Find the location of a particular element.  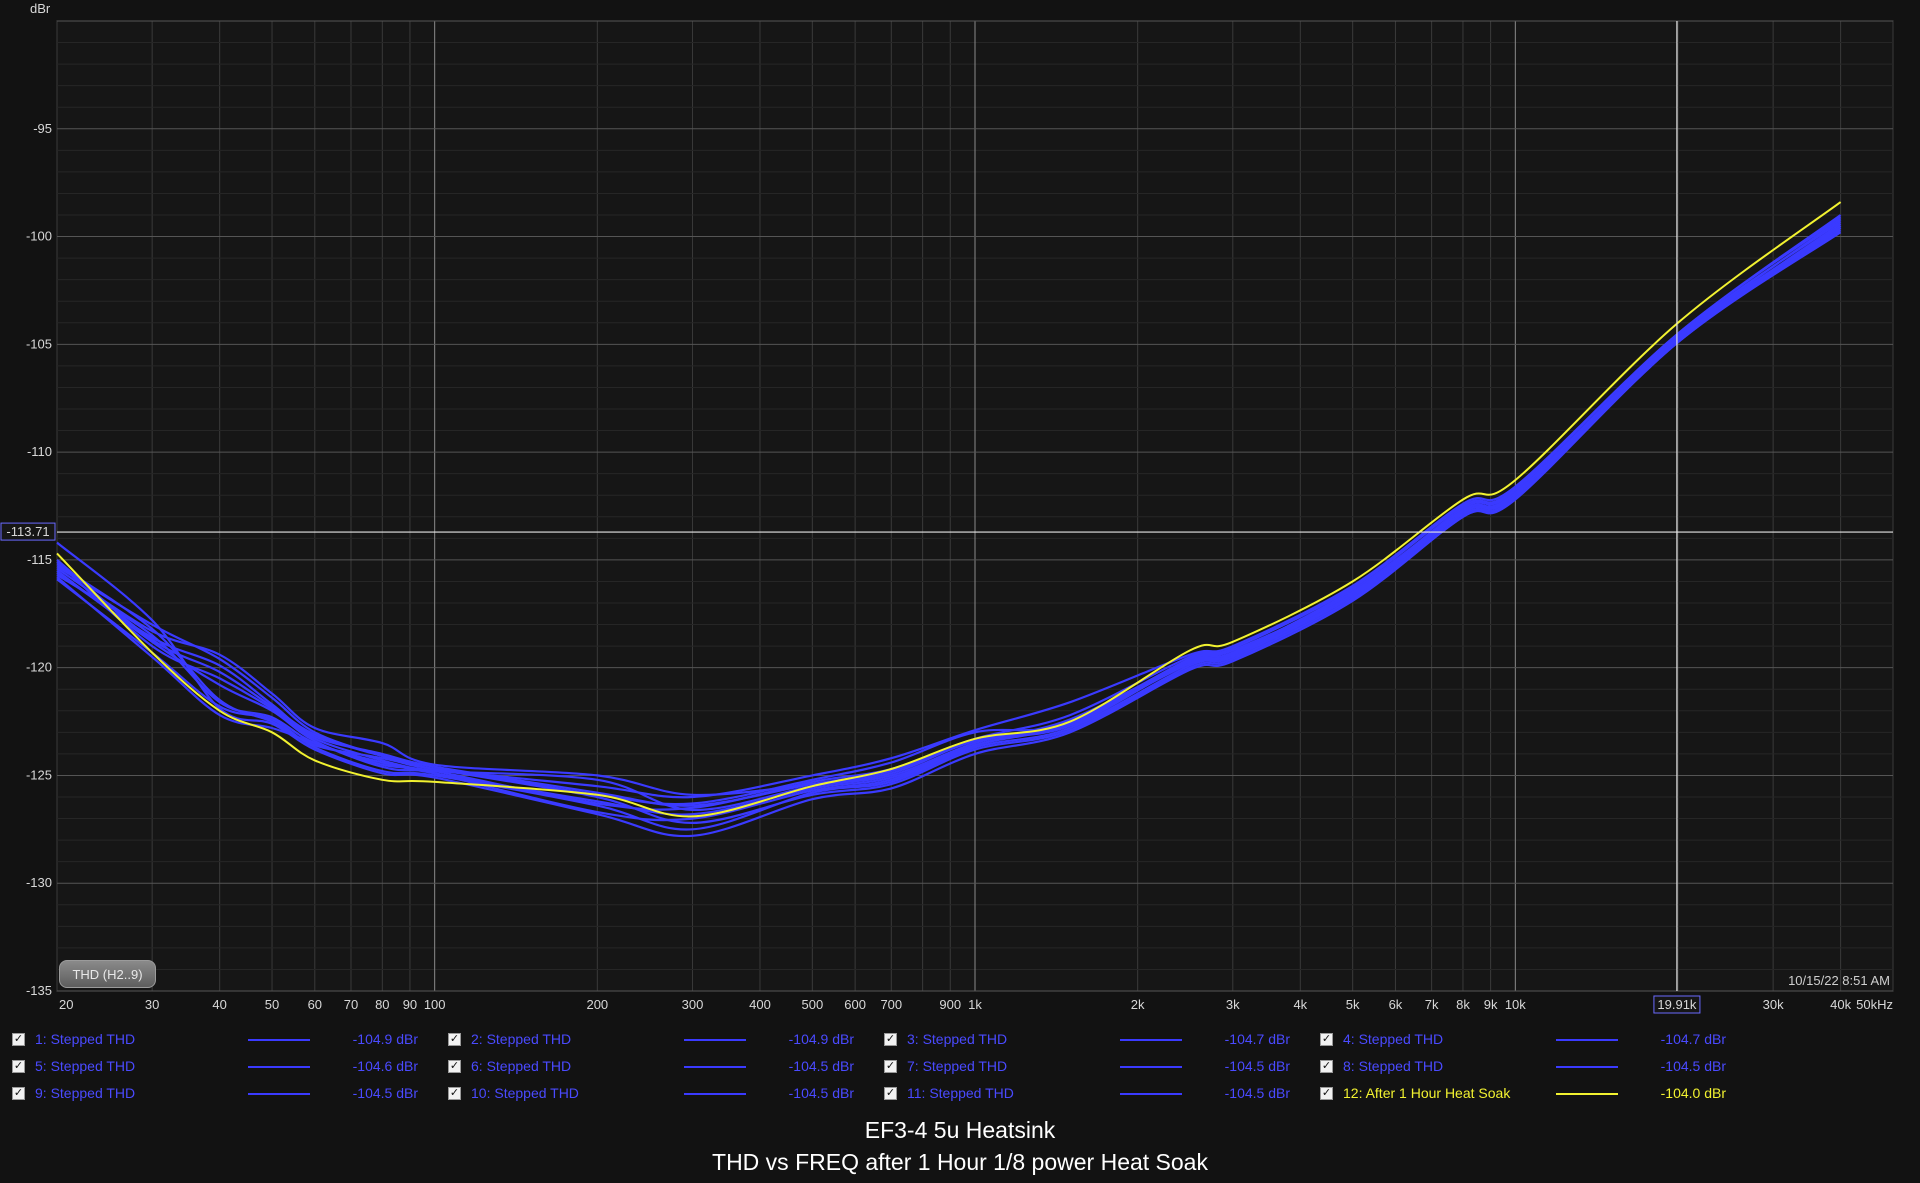

legend-item-2: ✓ 2: Stepped THD is located at coordinates (509, 1039).